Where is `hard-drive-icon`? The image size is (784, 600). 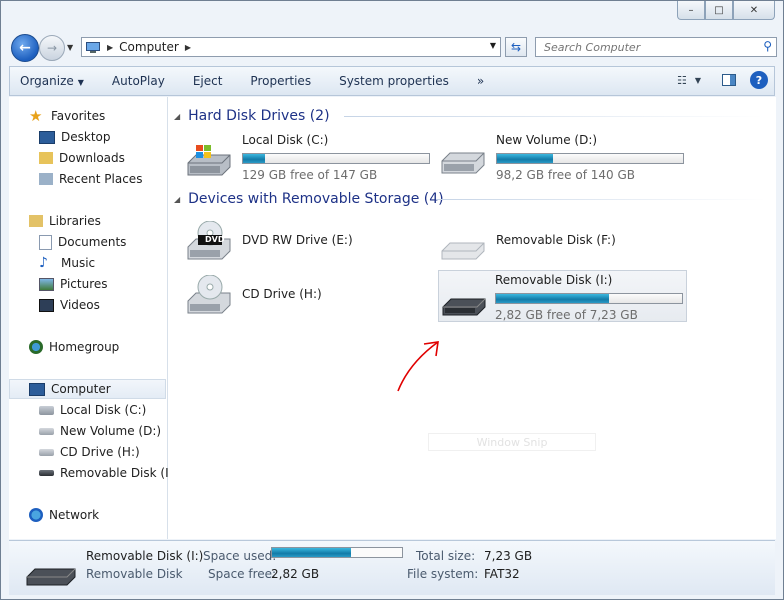 hard-drive-icon is located at coordinates (46, 431).